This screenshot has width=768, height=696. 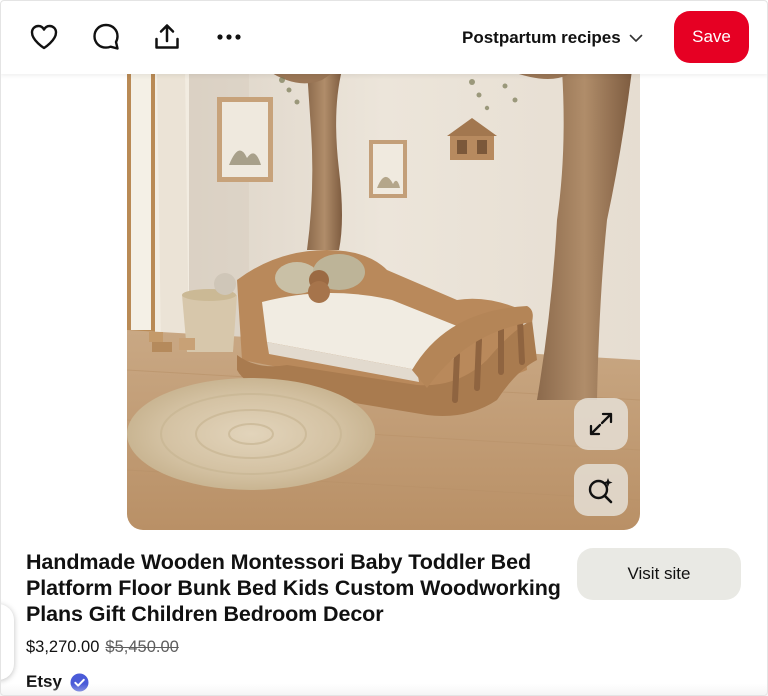 What do you see at coordinates (659, 574) in the screenshot?
I see `visit-site-button: Visit site` at bounding box center [659, 574].